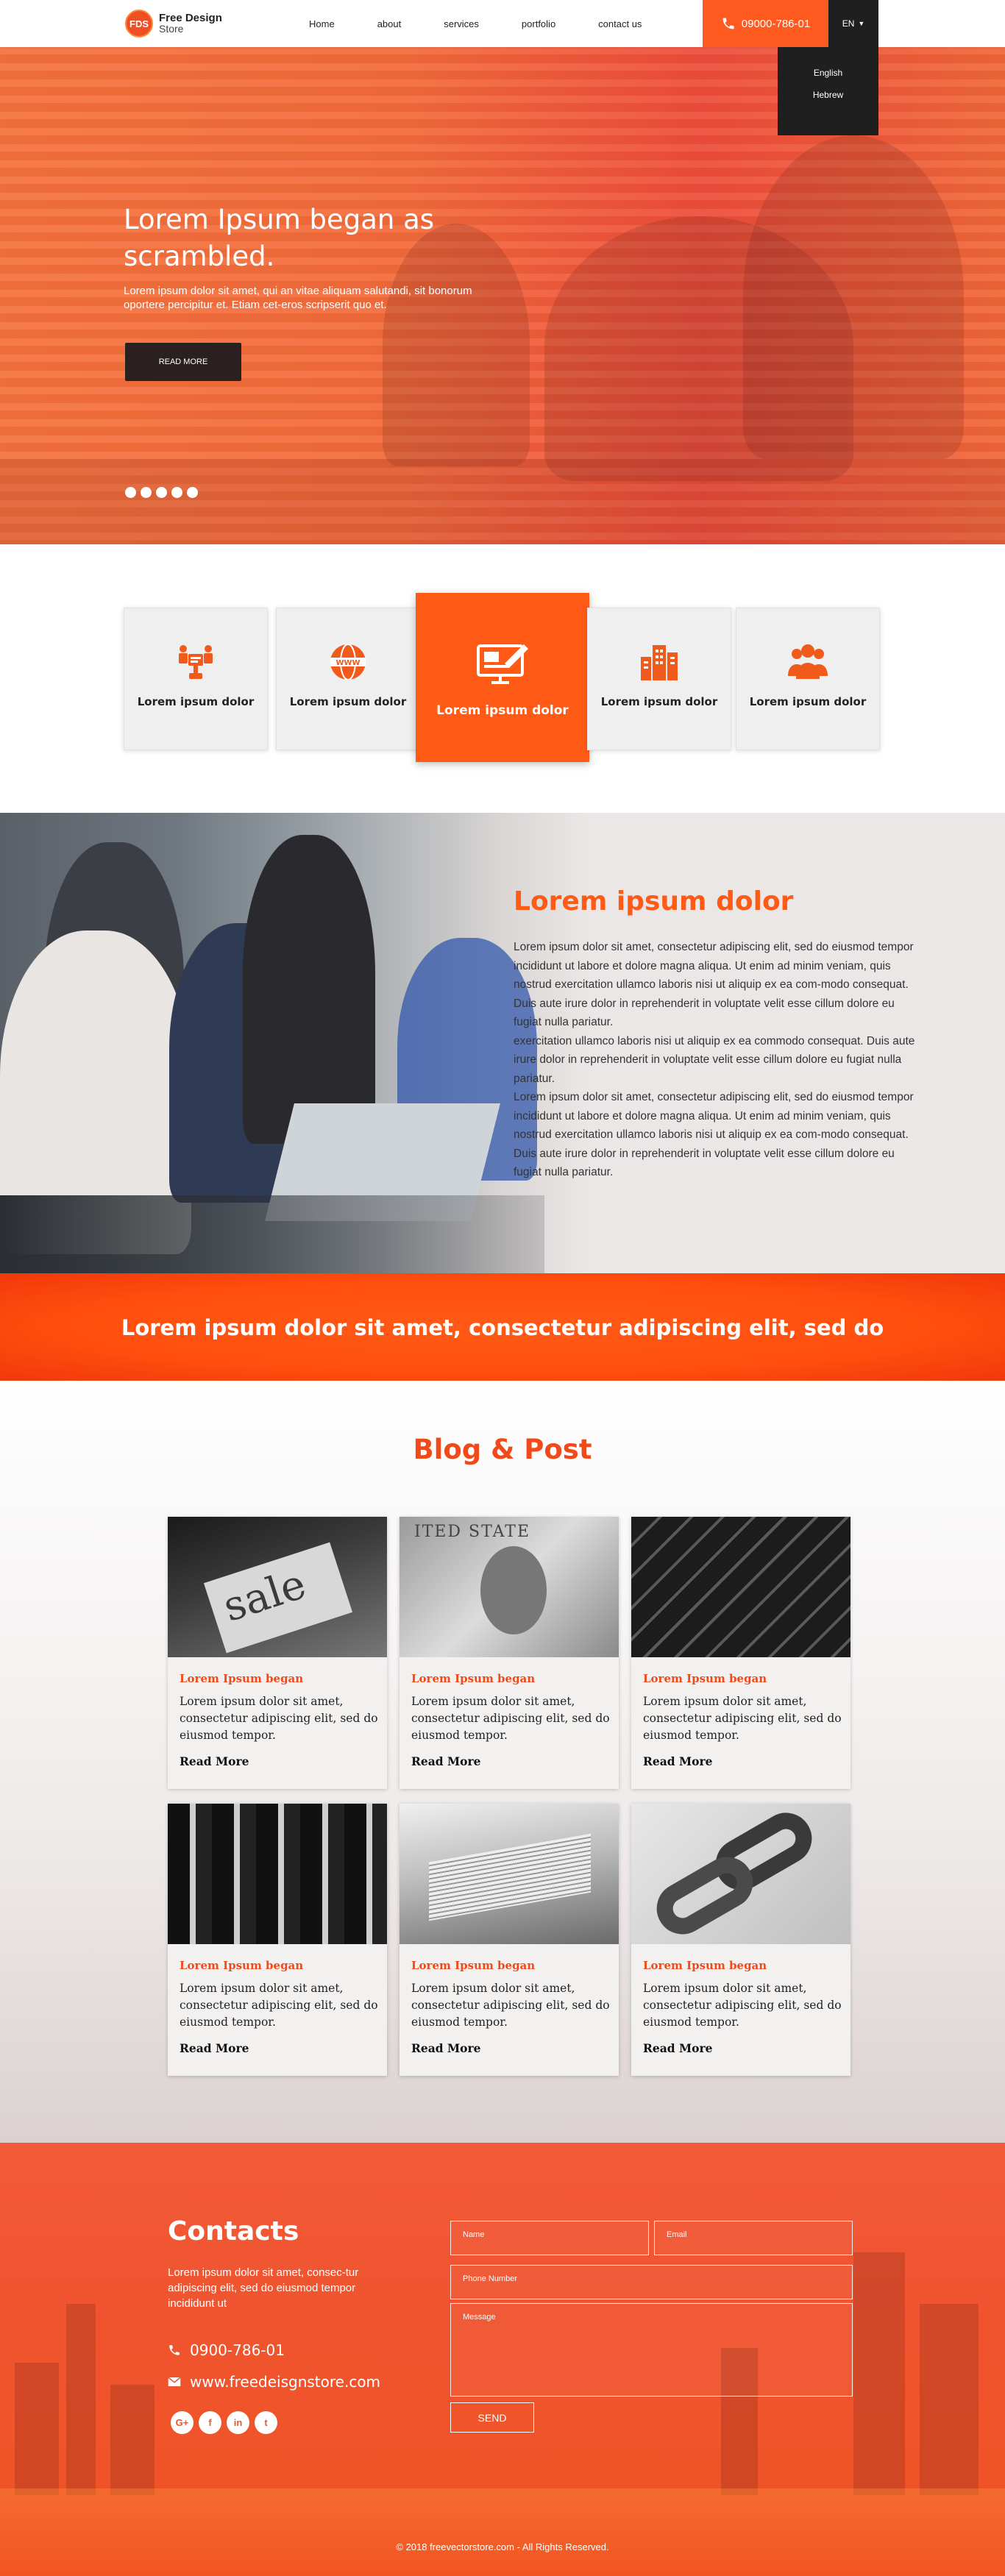 The image size is (1005, 2576). Describe the element at coordinates (549, 2238) in the screenshot. I see `name-input: Name` at that location.